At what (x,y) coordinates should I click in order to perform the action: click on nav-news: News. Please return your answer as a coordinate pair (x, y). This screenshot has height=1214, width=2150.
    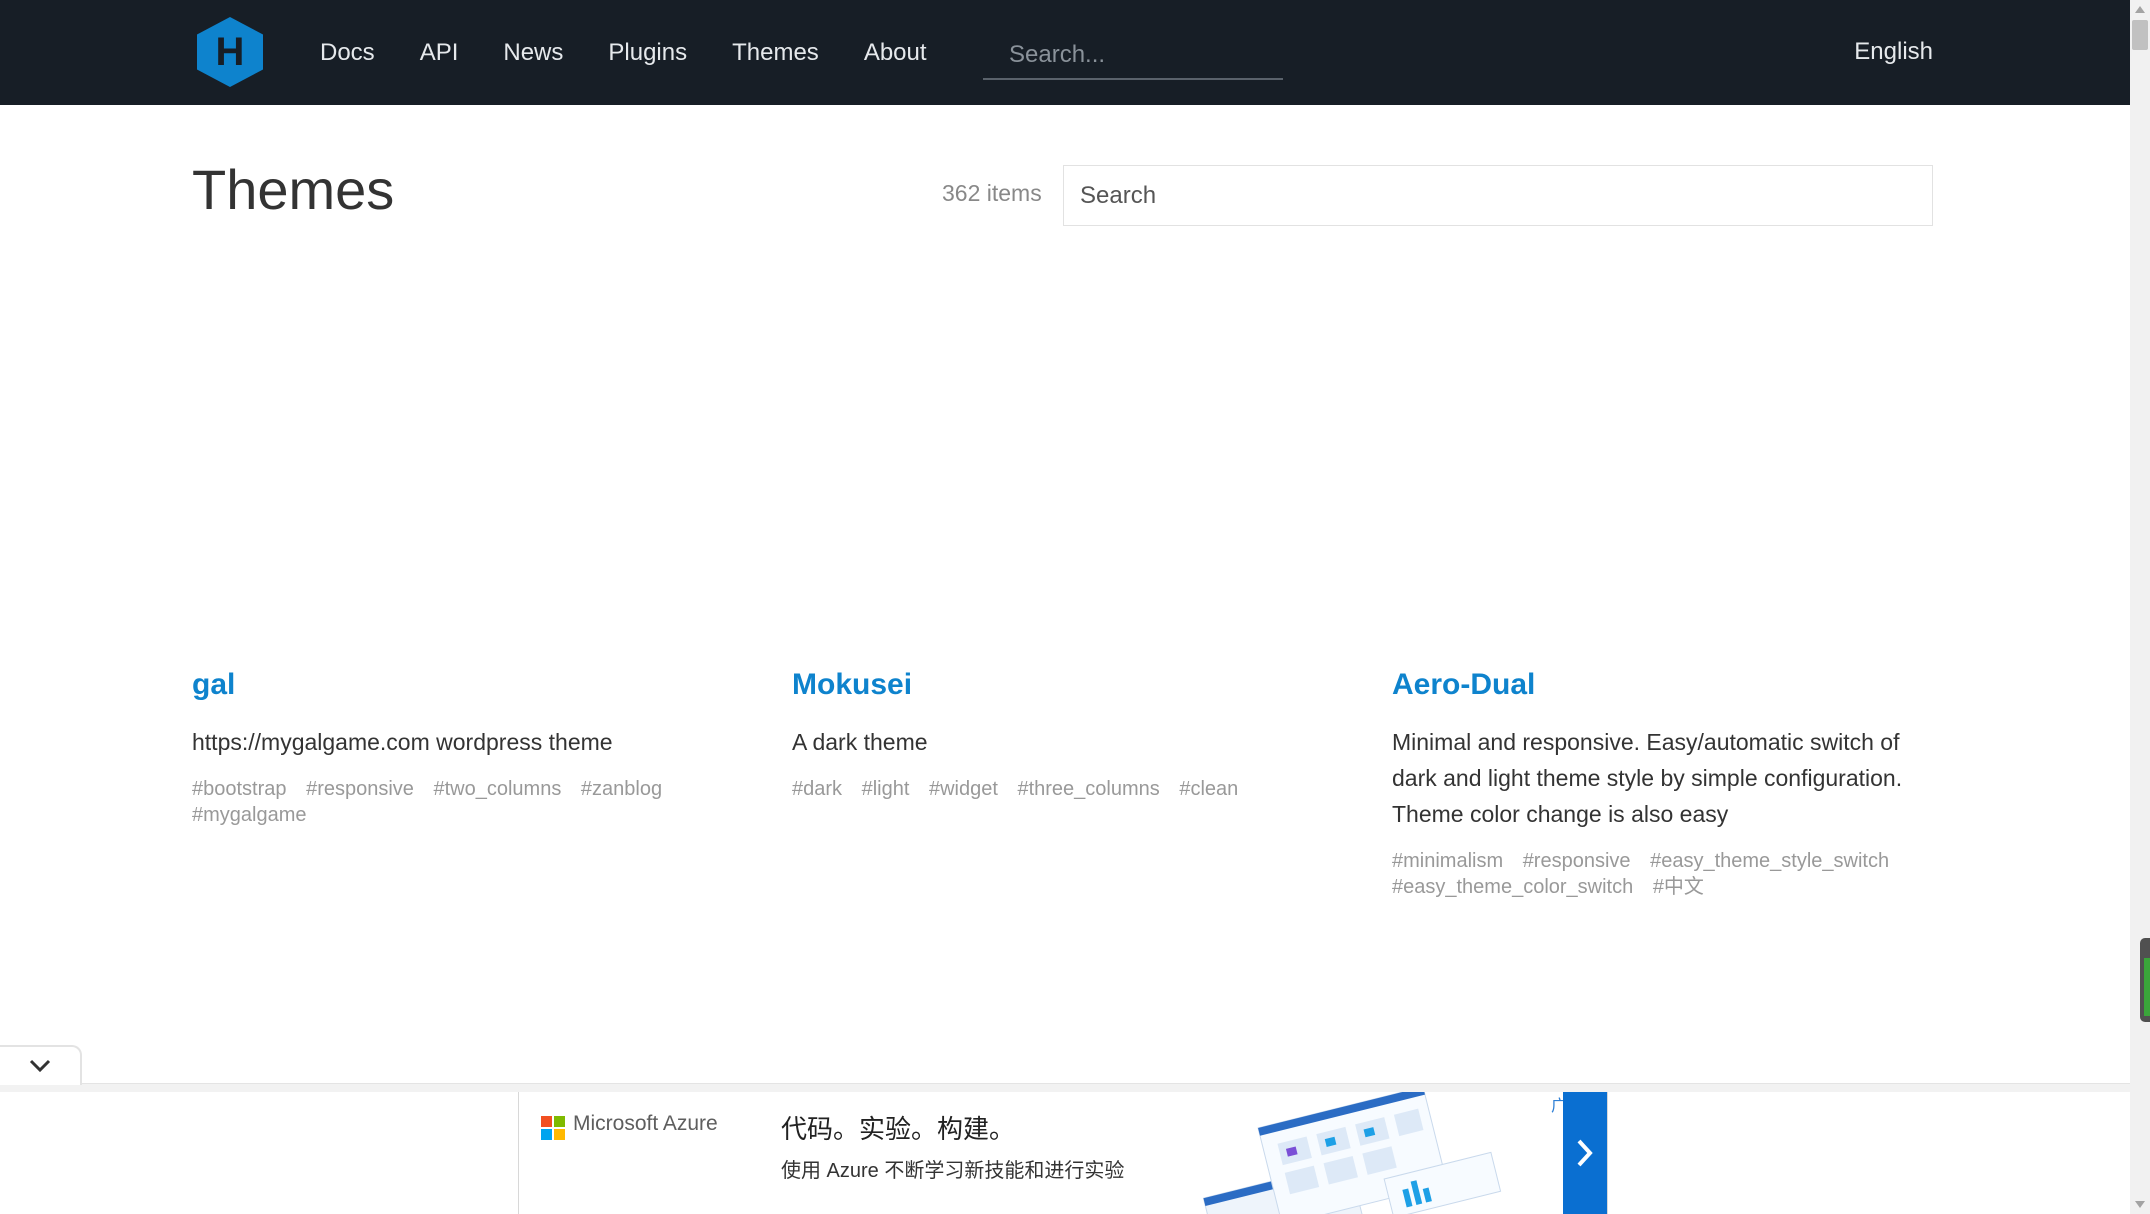
    Looking at the image, I should click on (533, 53).